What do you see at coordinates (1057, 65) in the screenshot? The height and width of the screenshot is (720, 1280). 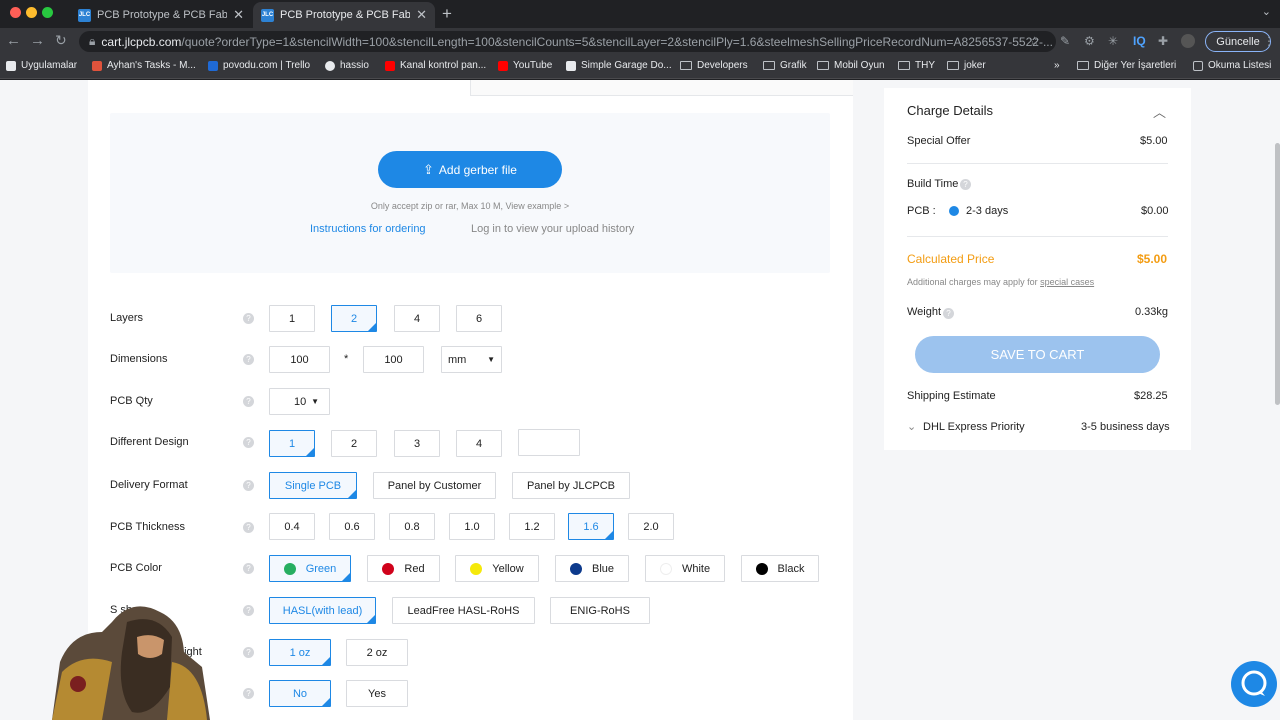 I see `bookmarks-overflow: »` at bounding box center [1057, 65].